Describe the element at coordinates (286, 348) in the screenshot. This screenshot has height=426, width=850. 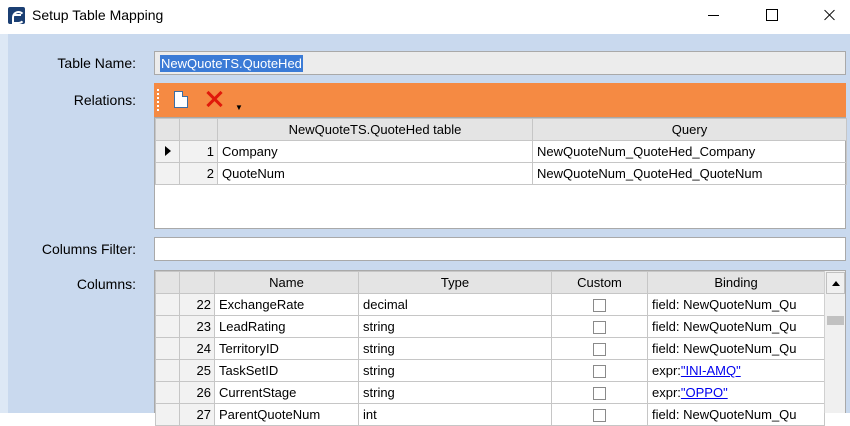
I see `column-name-cell: TerritoryID` at that location.